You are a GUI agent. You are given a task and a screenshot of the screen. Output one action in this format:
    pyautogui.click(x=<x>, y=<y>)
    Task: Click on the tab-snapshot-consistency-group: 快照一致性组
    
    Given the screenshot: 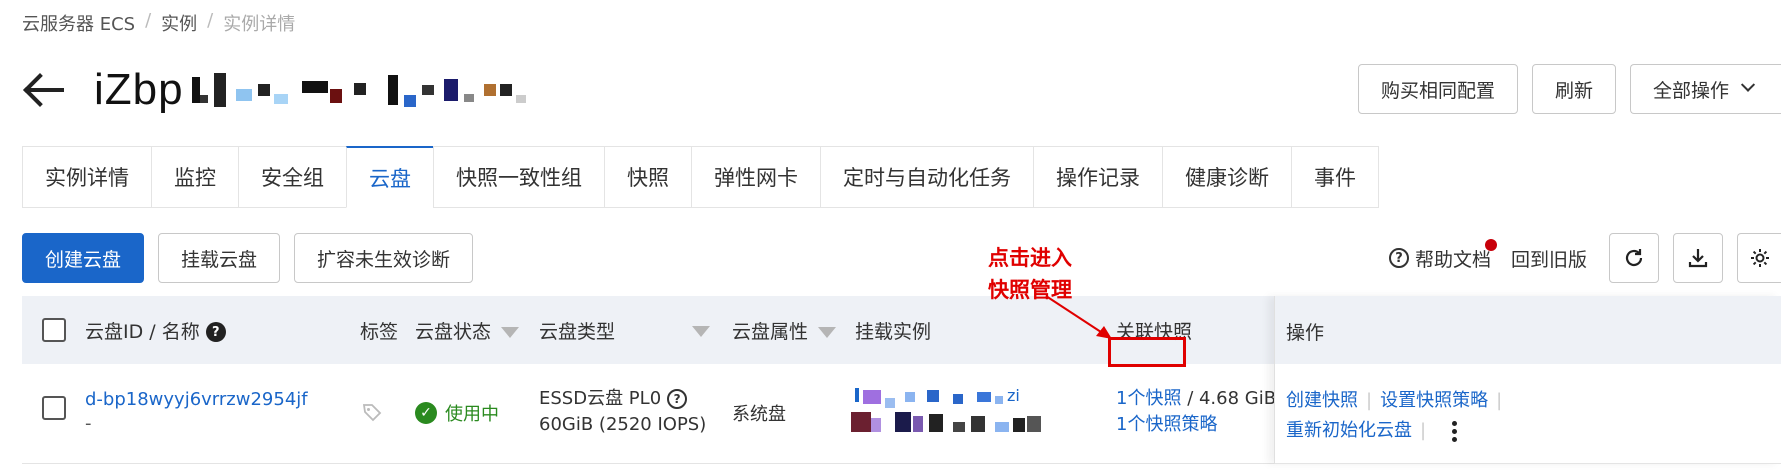 What is the action you would take?
    pyautogui.click(x=518, y=177)
    